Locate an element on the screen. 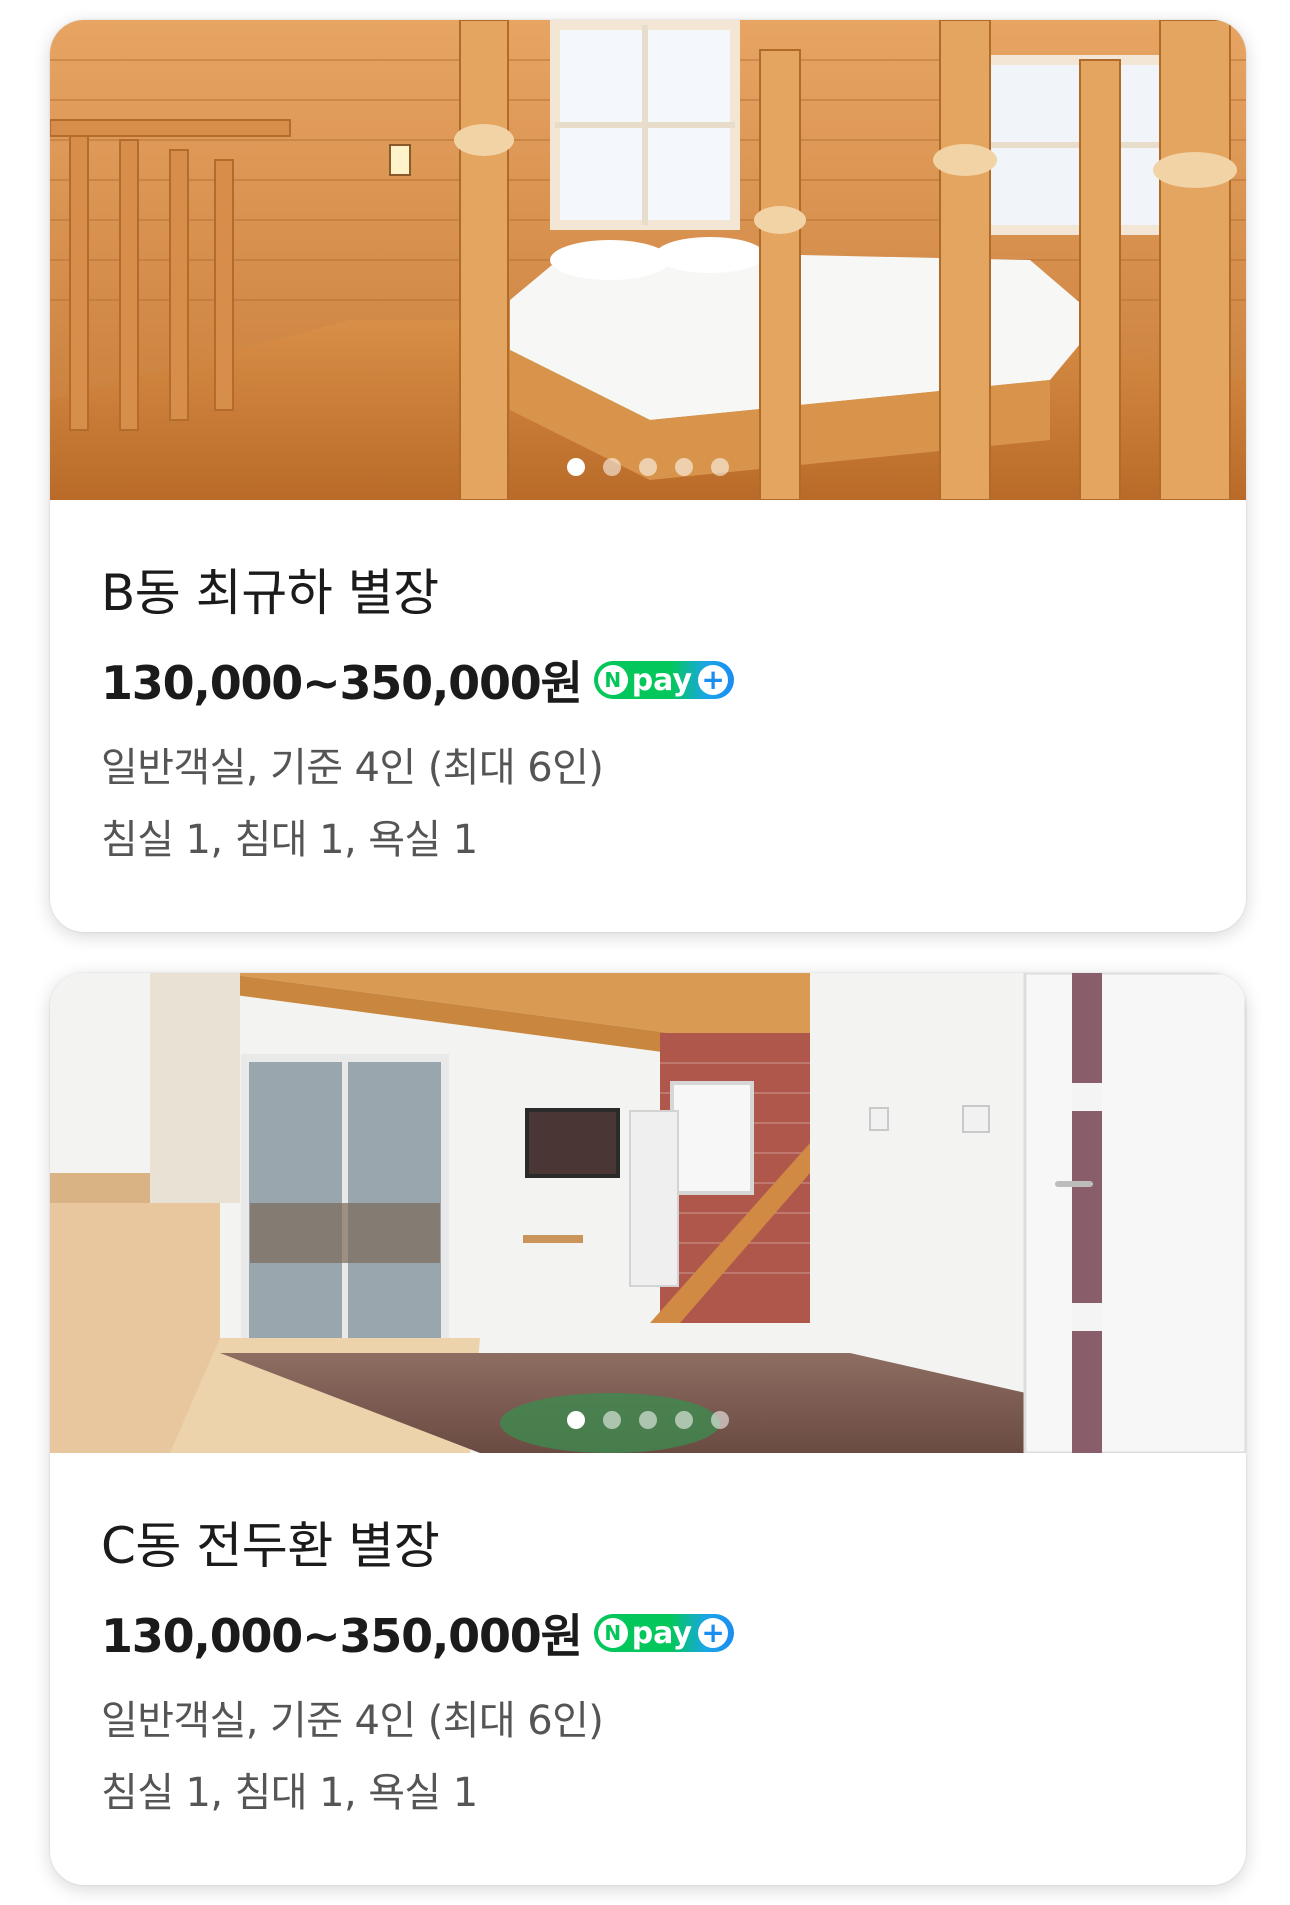  room-name: C동 전두환 별장 is located at coordinates (270, 1546).